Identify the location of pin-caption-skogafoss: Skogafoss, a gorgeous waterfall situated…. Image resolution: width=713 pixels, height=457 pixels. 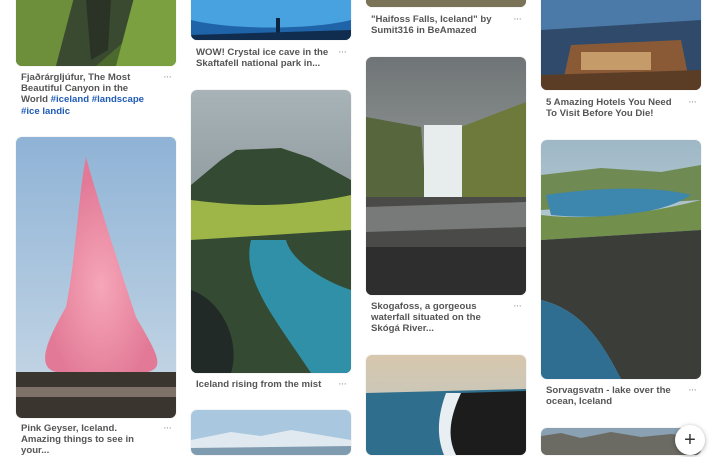
(438, 318).